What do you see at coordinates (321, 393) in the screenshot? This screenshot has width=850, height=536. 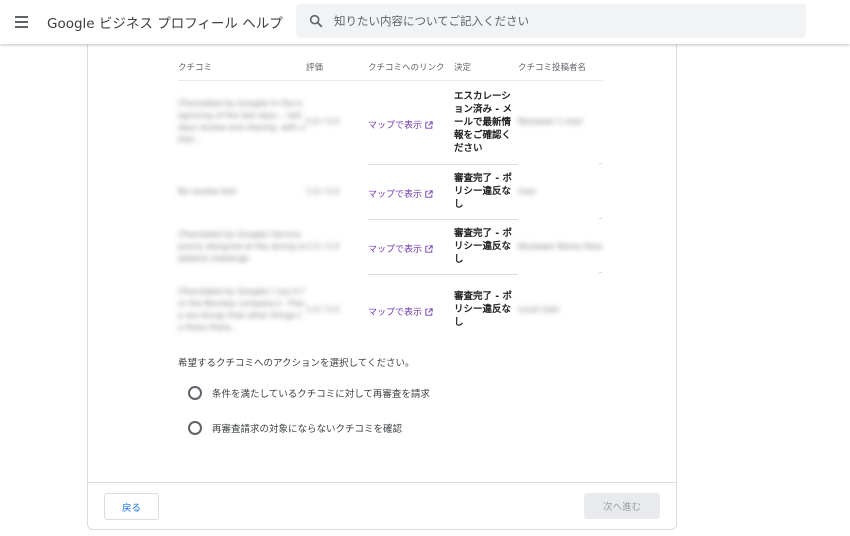 I see `radio-label: 条件を満たしているクチコミに対して再審査を請求` at bounding box center [321, 393].